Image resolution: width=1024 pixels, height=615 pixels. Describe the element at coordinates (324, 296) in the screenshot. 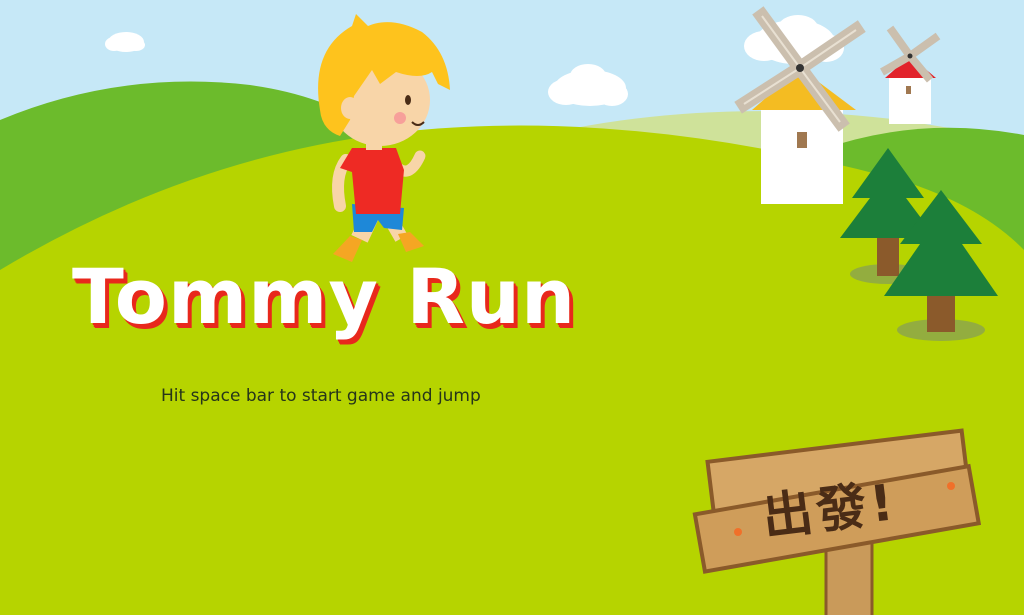

I see `game-title: Tommy Run` at that location.